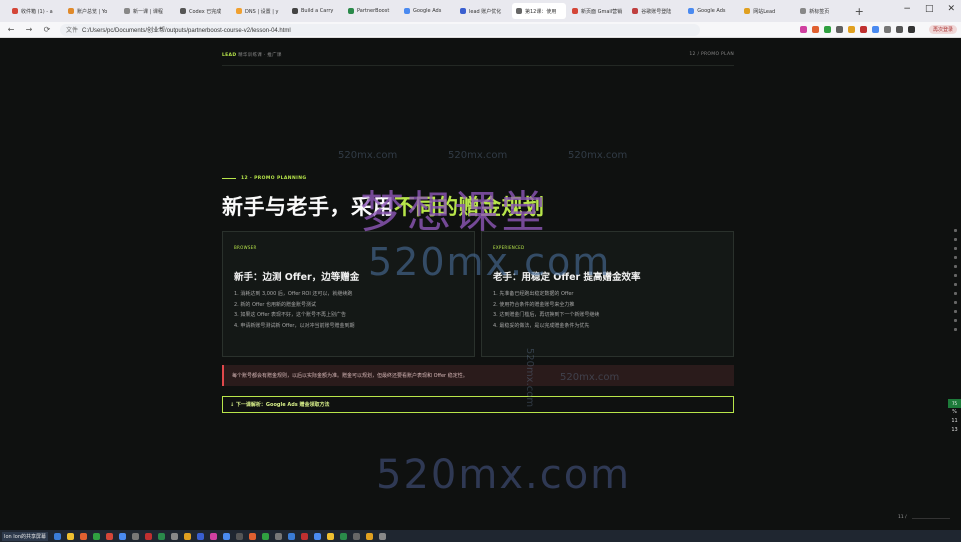 The height and width of the screenshot is (542, 961). What do you see at coordinates (47, 29) in the screenshot?
I see `reload-button: ⟳` at bounding box center [47, 29].